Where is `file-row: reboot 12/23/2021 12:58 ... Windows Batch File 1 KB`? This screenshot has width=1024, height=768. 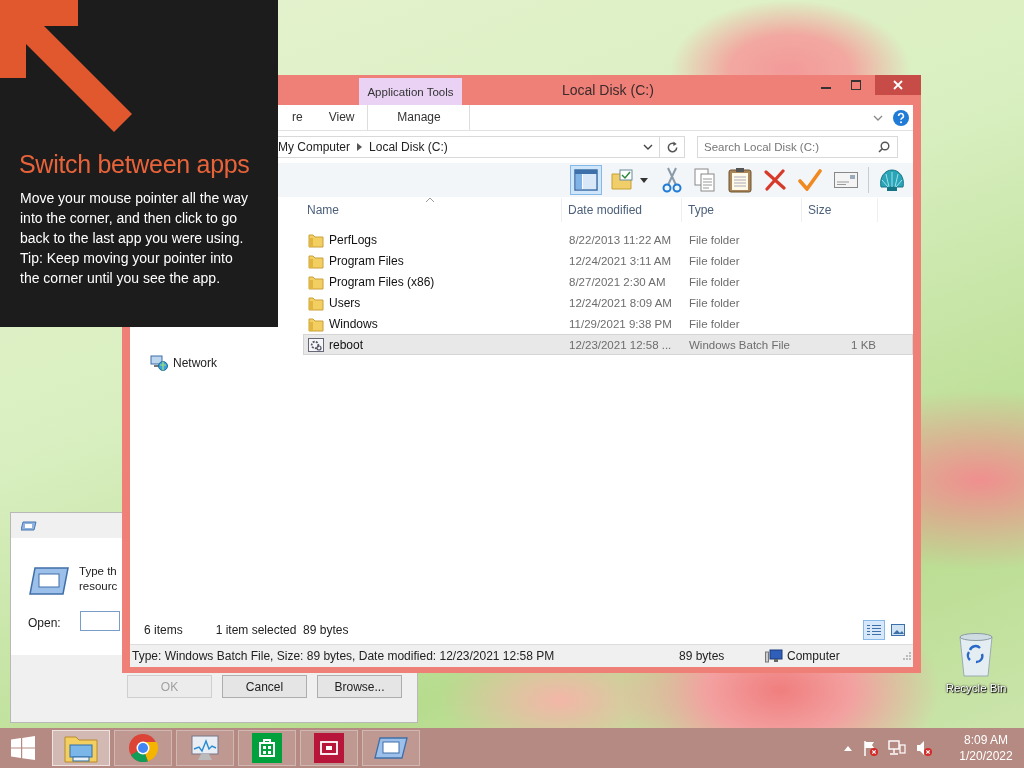 file-row: reboot 12/23/2021 12:58 ... Windows Batch File 1 KB is located at coordinates (608, 344).